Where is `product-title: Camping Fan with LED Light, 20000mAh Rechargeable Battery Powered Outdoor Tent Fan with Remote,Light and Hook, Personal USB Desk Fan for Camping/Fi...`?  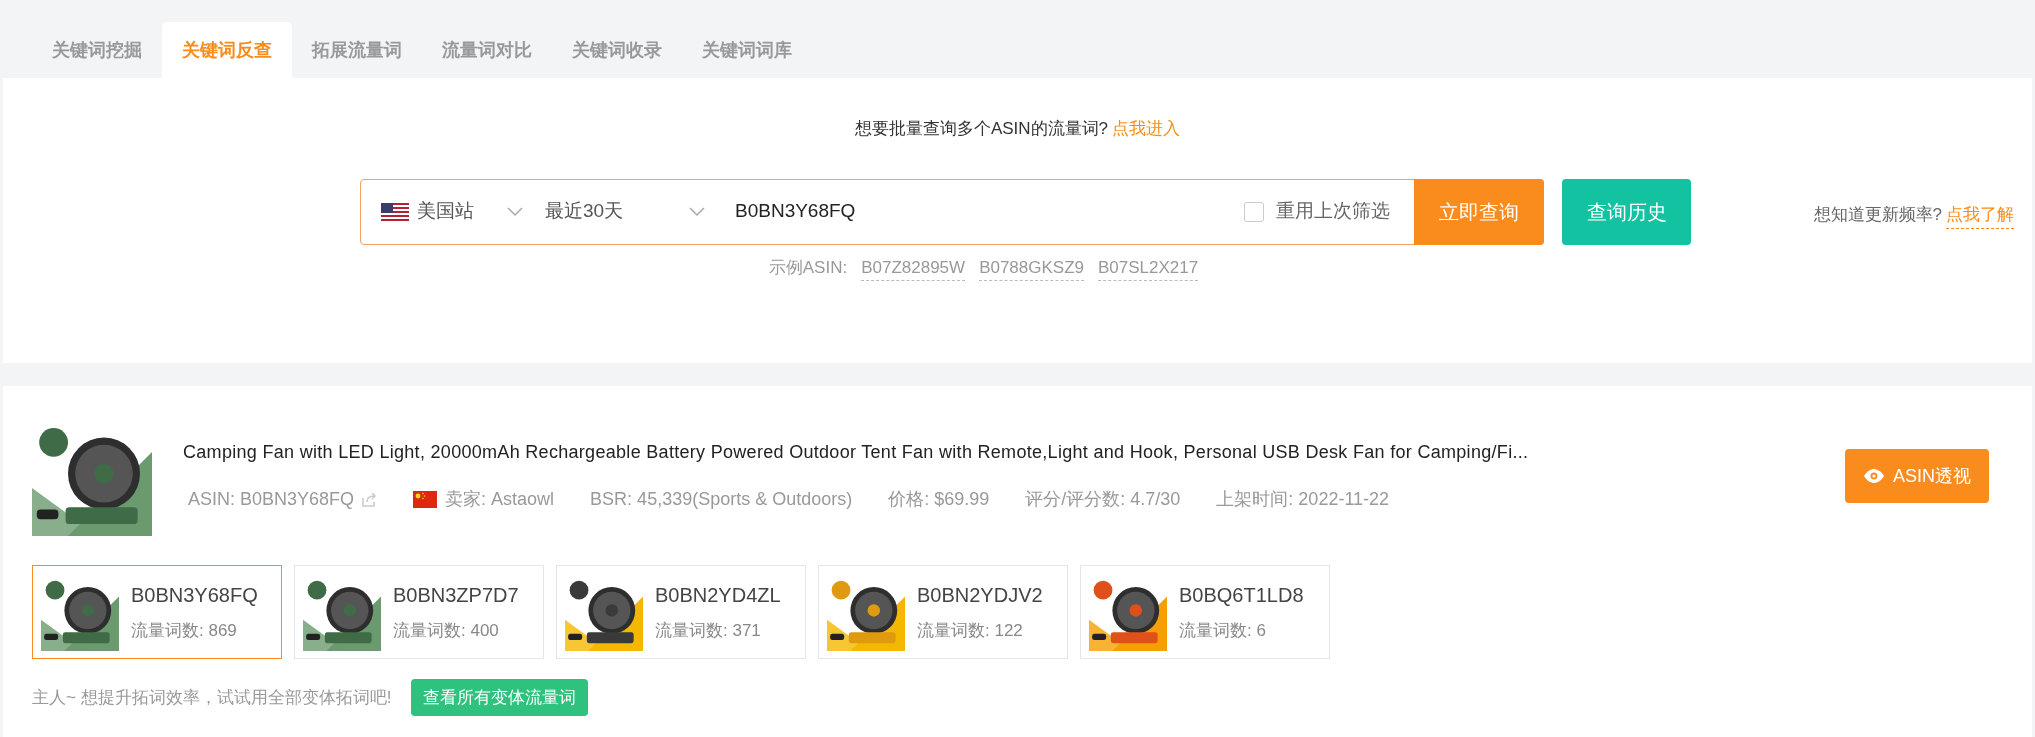
product-title: Camping Fan with LED Light, 20000mAh Rechargeable Battery Powered Outdoor Tent Fan with Remote,Light and Hook, Personal USB Desk Fan for Camping/Fi... is located at coordinates (856, 452).